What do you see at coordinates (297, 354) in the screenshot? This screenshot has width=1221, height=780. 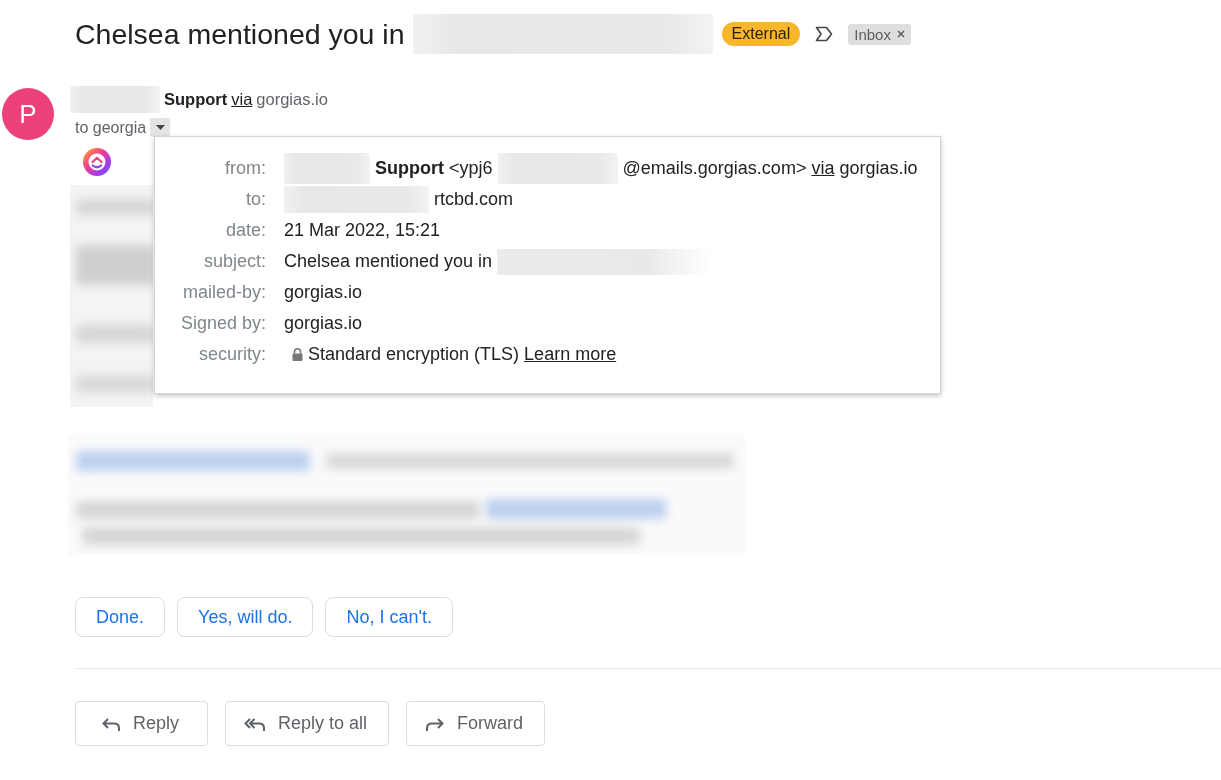 I see `lock-icon` at bounding box center [297, 354].